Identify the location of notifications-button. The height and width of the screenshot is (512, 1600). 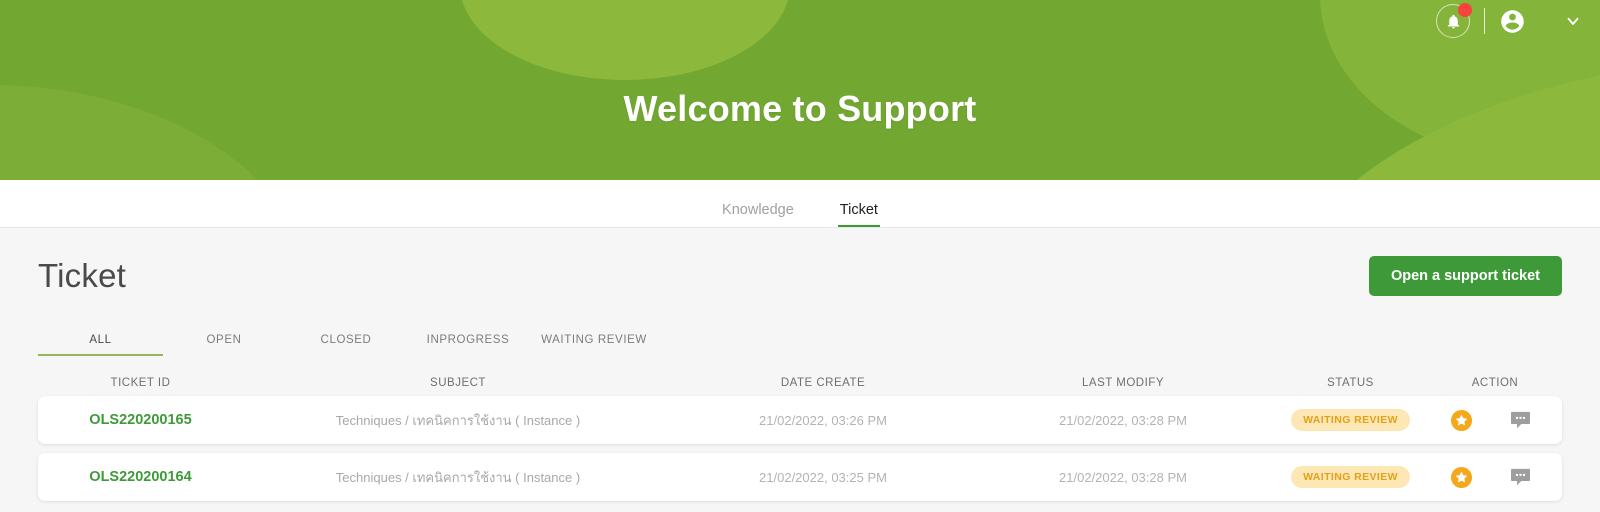
(1454, 20).